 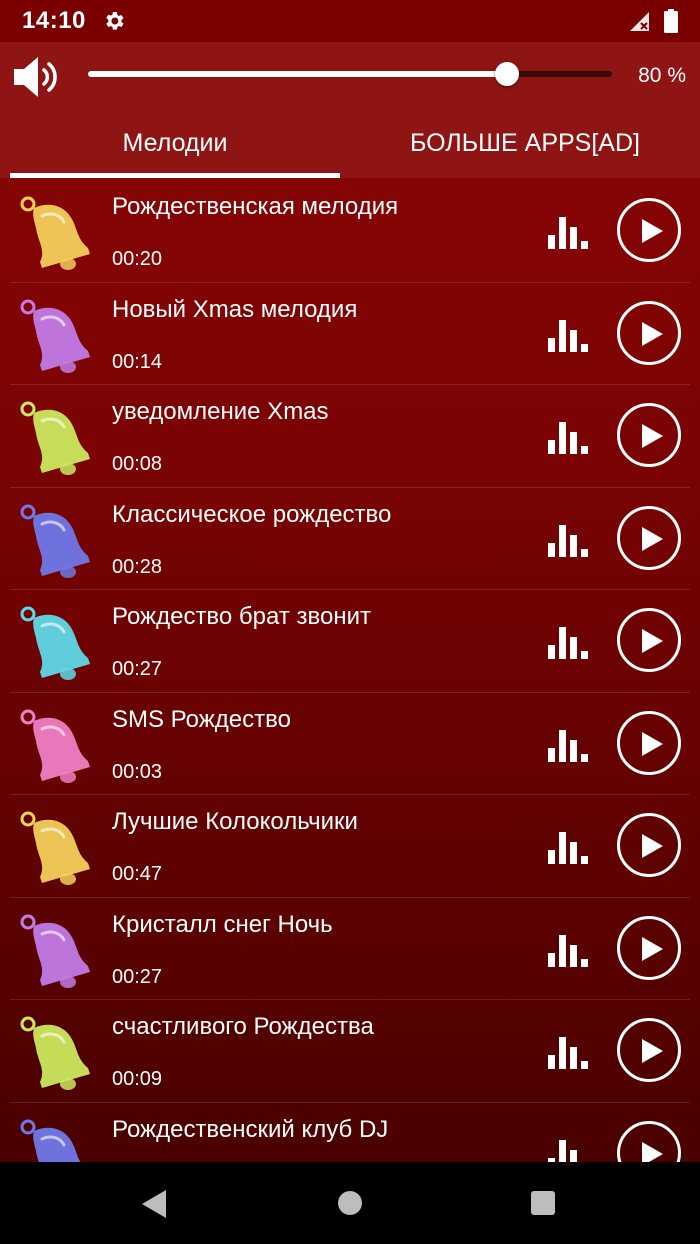 I want to click on melody-title: Рождественский клуб DJ, so click(x=250, y=1129).